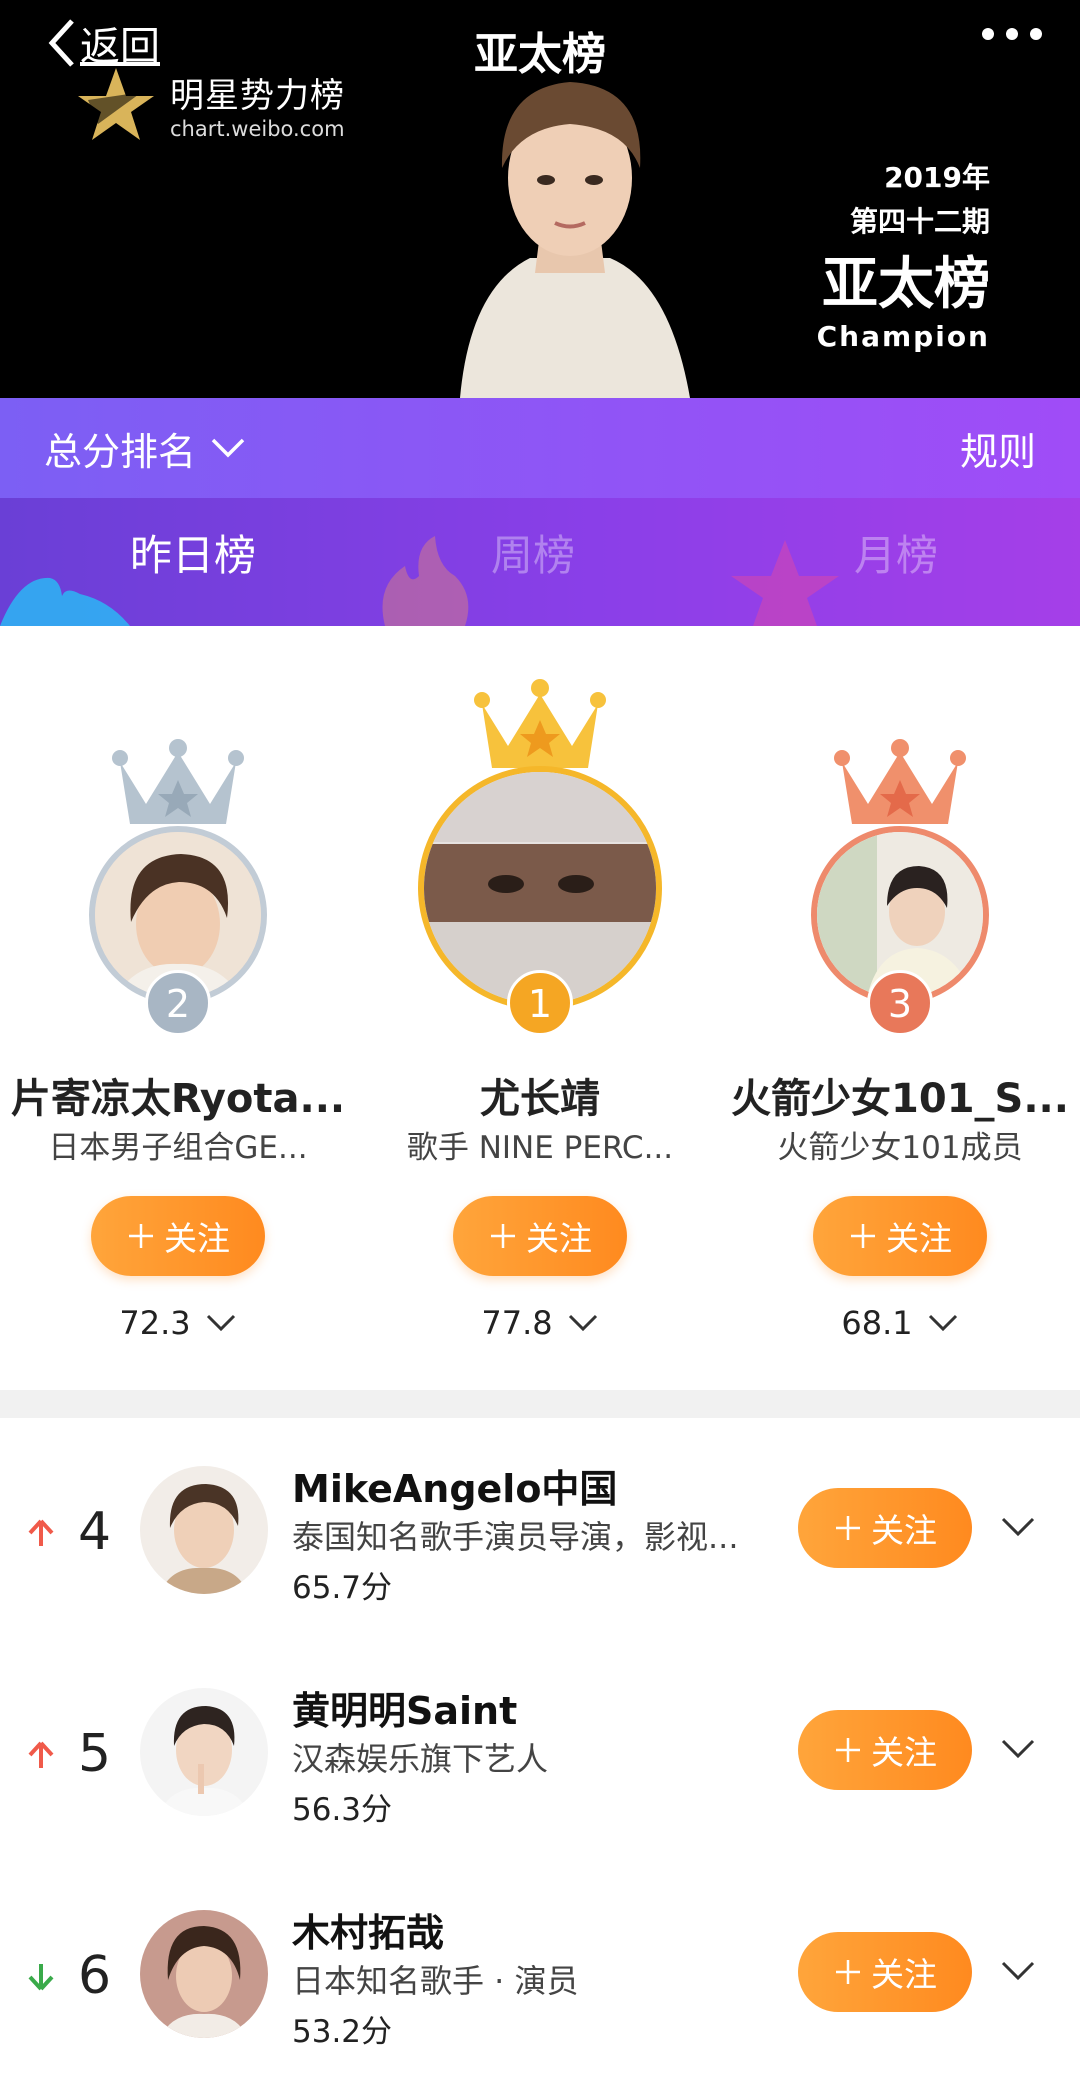  I want to click on logo-title: 明星势力榜, so click(257, 95).